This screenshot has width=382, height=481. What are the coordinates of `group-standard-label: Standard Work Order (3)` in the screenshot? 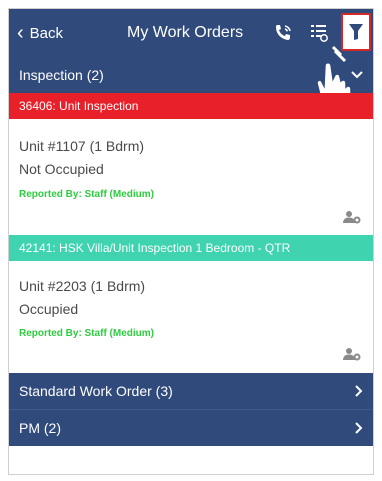 It's located at (96, 391).